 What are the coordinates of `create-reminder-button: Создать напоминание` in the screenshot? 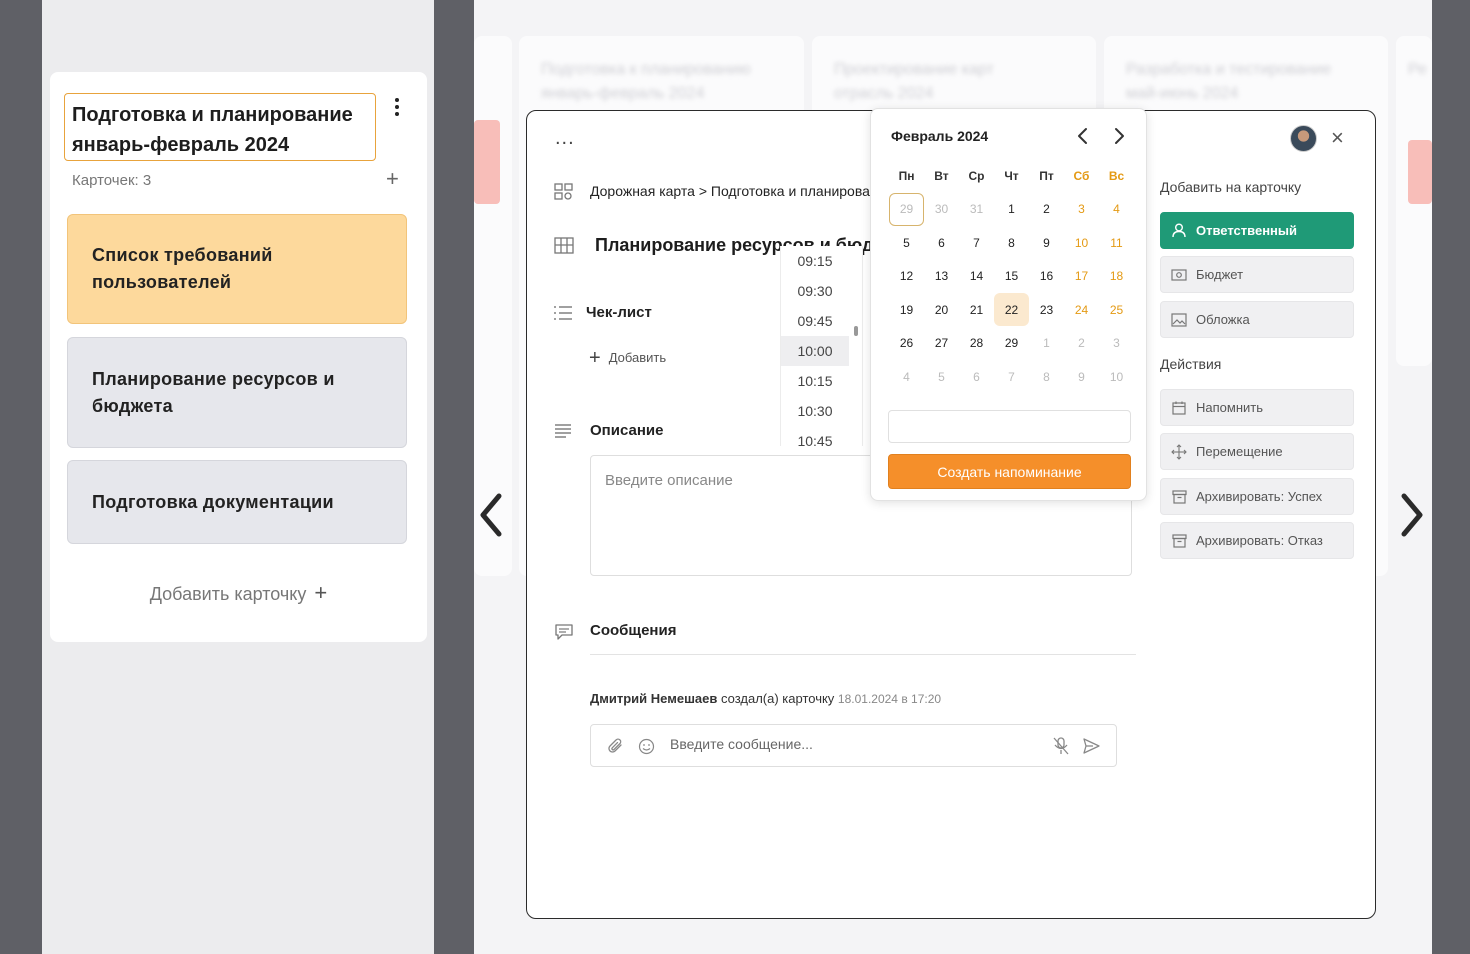 It's located at (1009, 471).